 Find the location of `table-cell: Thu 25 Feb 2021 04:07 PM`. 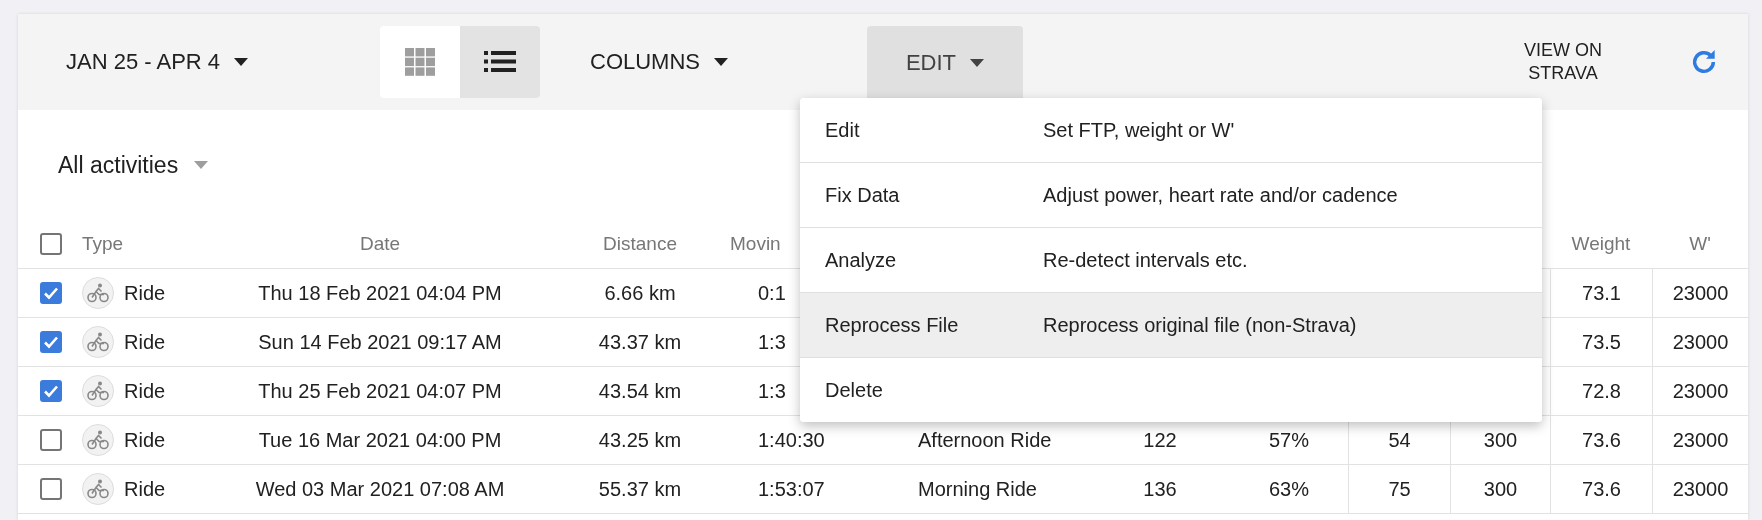

table-cell: Thu 25 Feb 2021 04:07 PM is located at coordinates (380, 391).